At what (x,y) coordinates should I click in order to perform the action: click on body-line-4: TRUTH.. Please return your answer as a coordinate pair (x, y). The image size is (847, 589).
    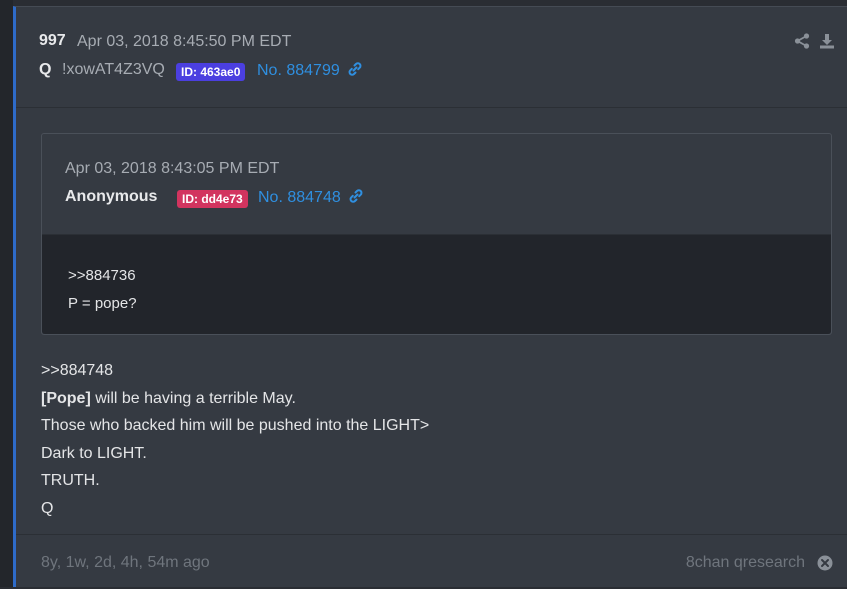
    Looking at the image, I should click on (70, 480).